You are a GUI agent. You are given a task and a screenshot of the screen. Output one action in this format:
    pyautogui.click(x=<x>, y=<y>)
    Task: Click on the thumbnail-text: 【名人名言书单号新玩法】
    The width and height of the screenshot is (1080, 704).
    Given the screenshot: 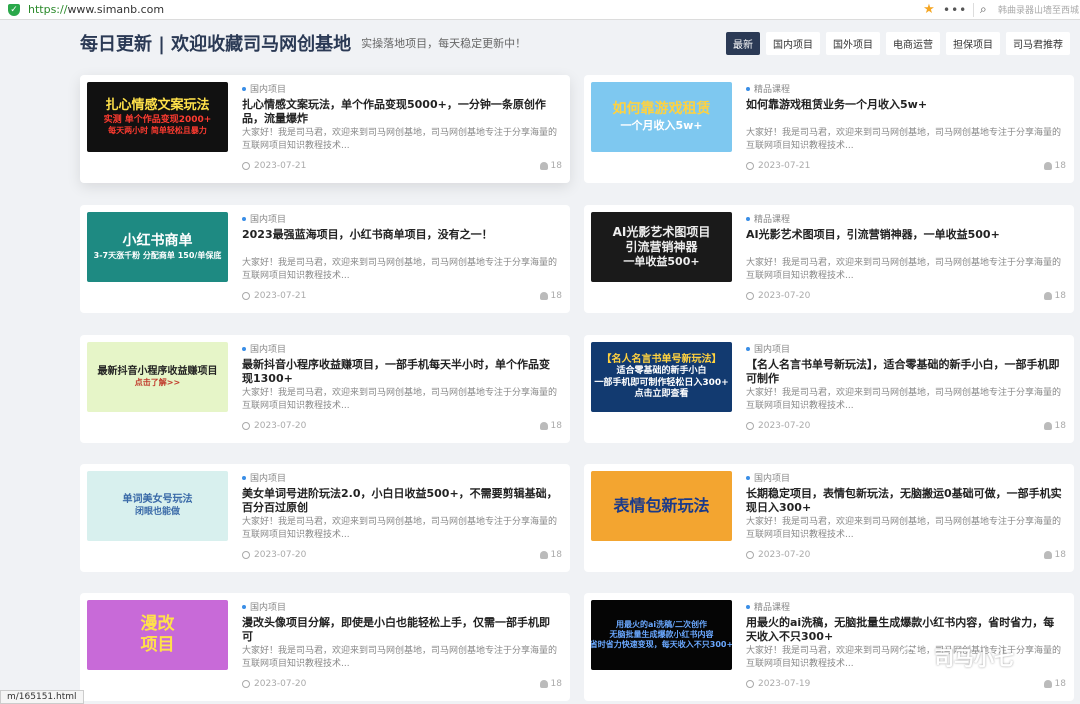 What is the action you would take?
    pyautogui.click(x=661, y=359)
    